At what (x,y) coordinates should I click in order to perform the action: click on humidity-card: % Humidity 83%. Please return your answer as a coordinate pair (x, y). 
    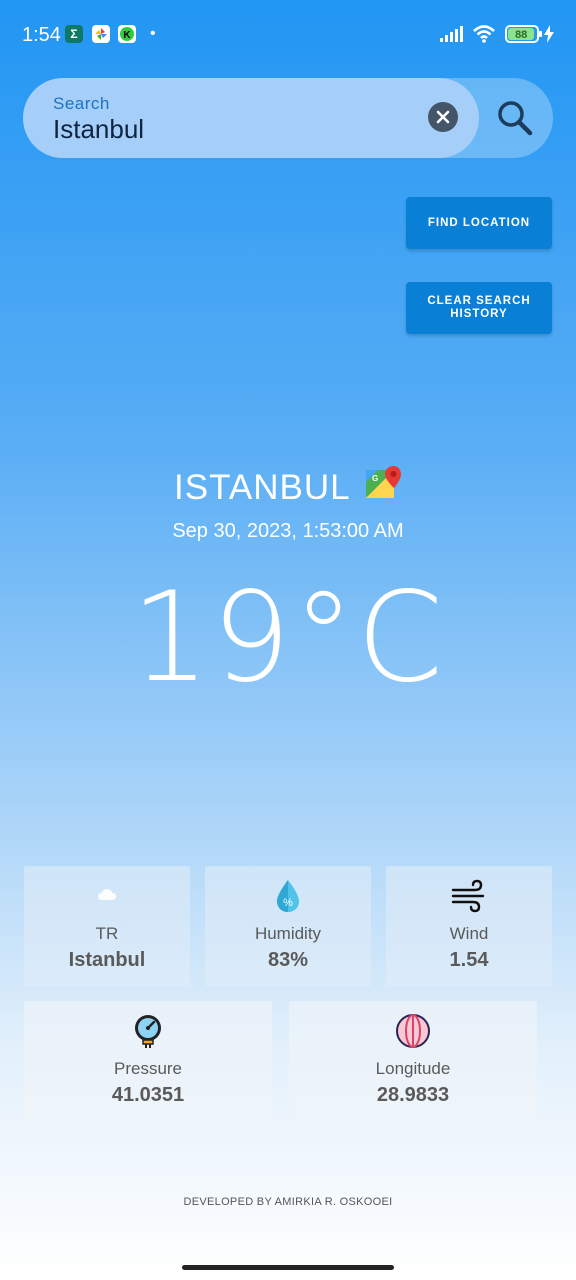
    Looking at the image, I should click on (288, 926).